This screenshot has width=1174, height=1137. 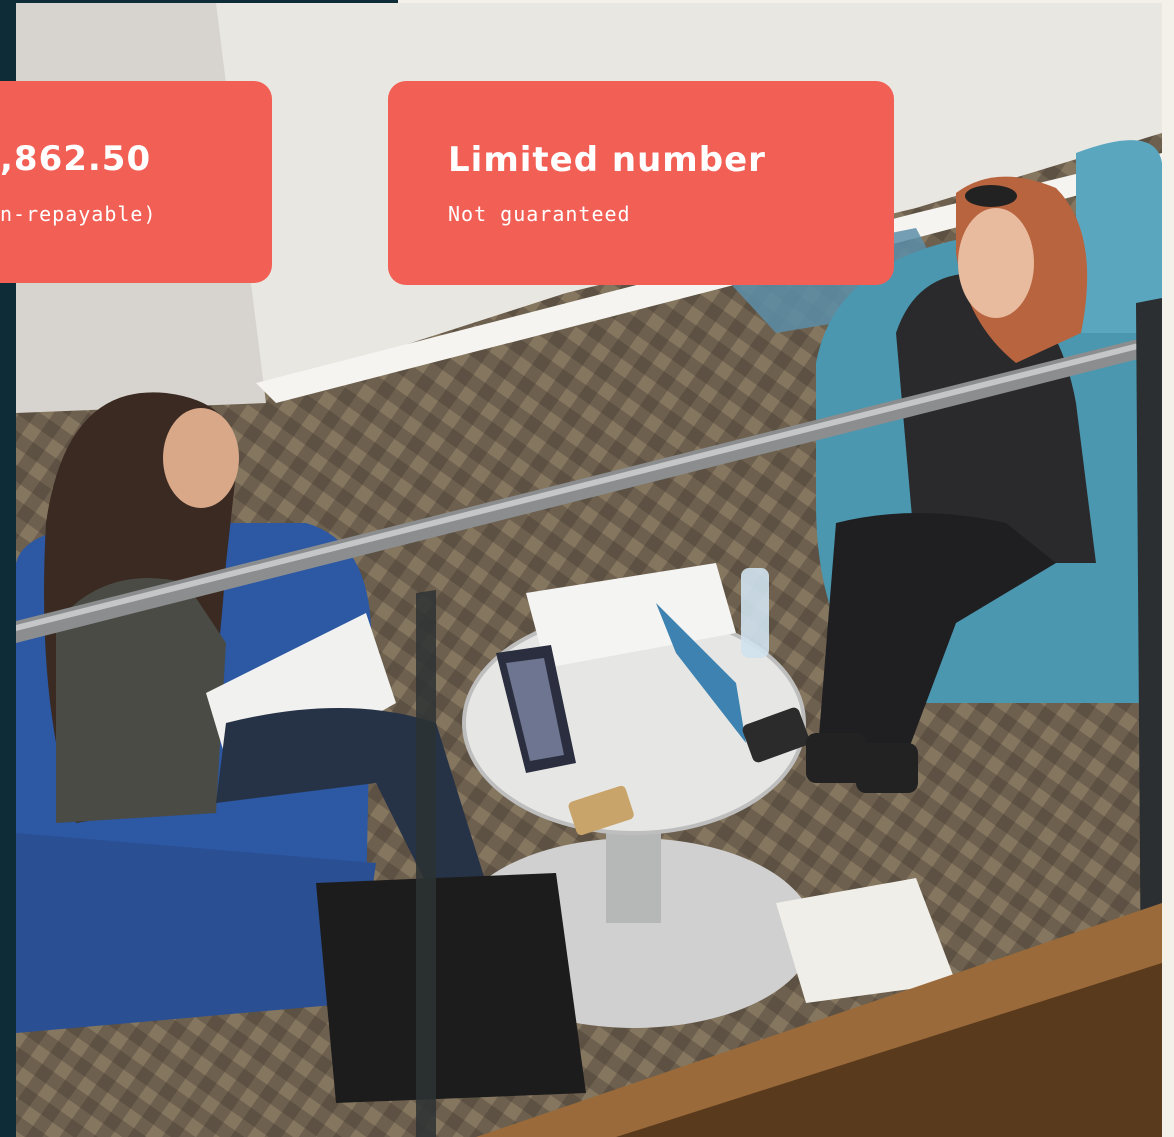 What do you see at coordinates (641, 183) in the screenshot?
I see `limited-number-card: Limited number Not guaranteed` at bounding box center [641, 183].